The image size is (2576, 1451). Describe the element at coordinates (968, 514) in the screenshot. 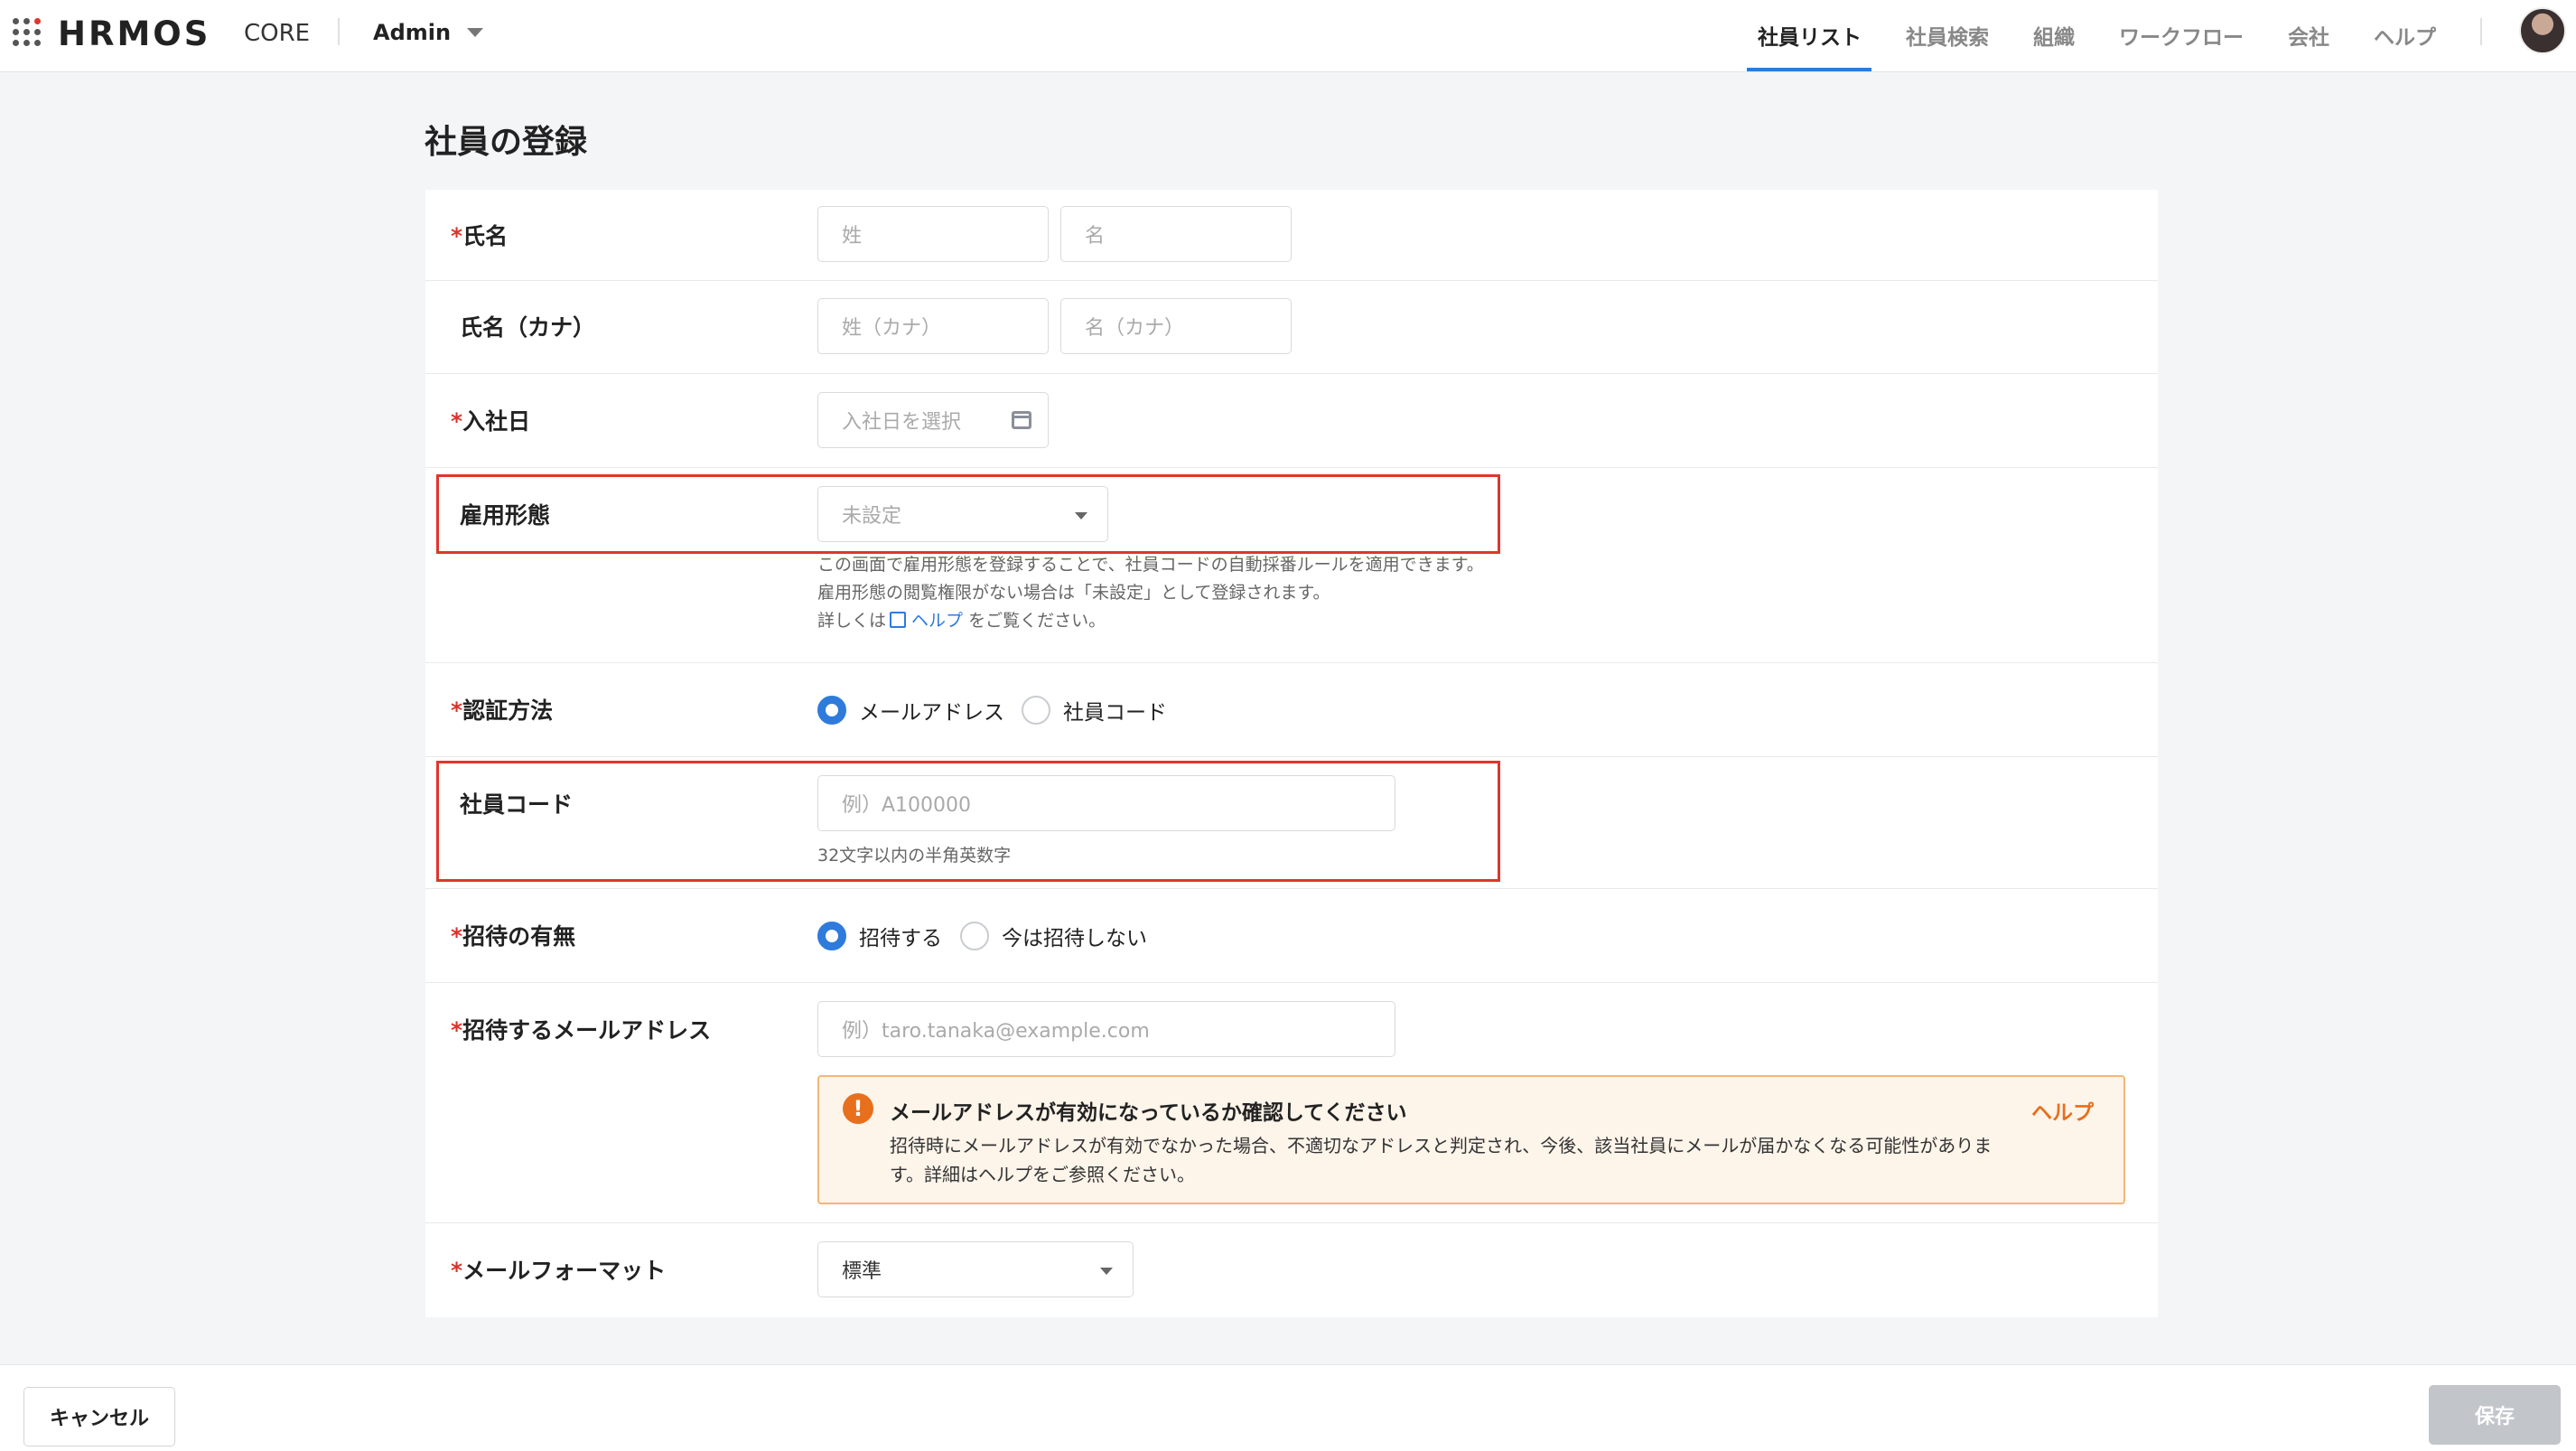

I see `highlight-box-employment-type` at that location.